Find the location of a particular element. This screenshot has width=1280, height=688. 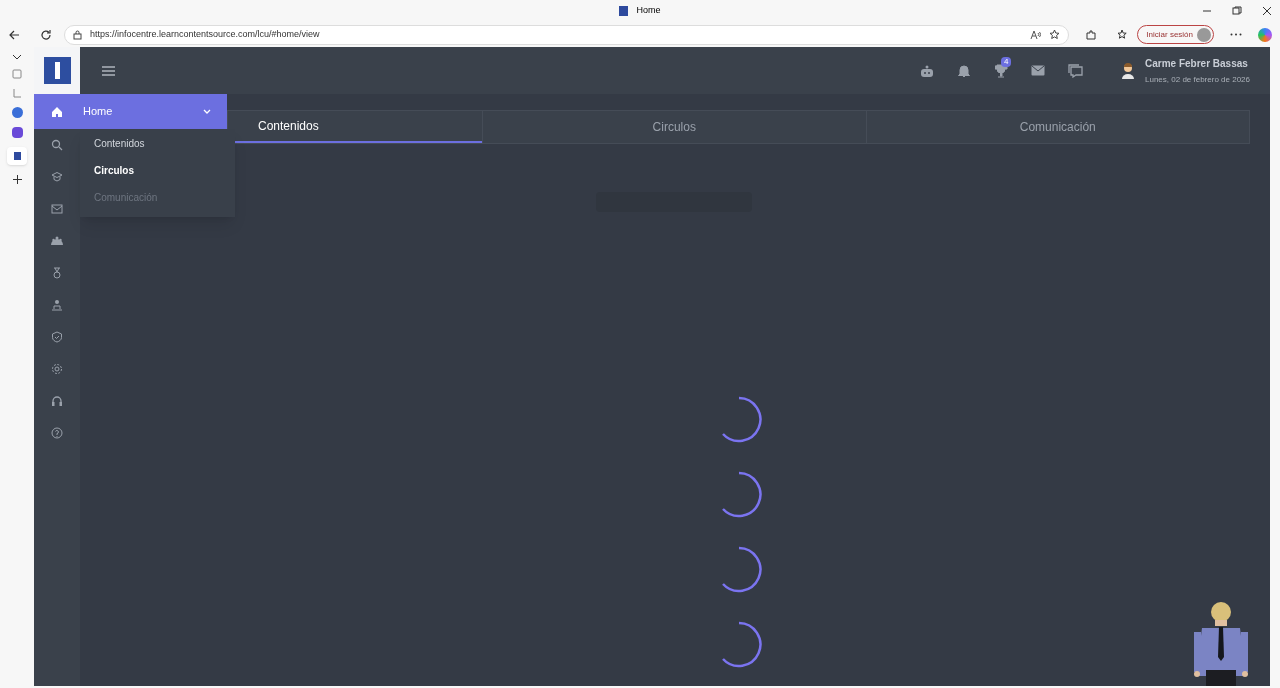

tab: Circulos is located at coordinates (674, 127).